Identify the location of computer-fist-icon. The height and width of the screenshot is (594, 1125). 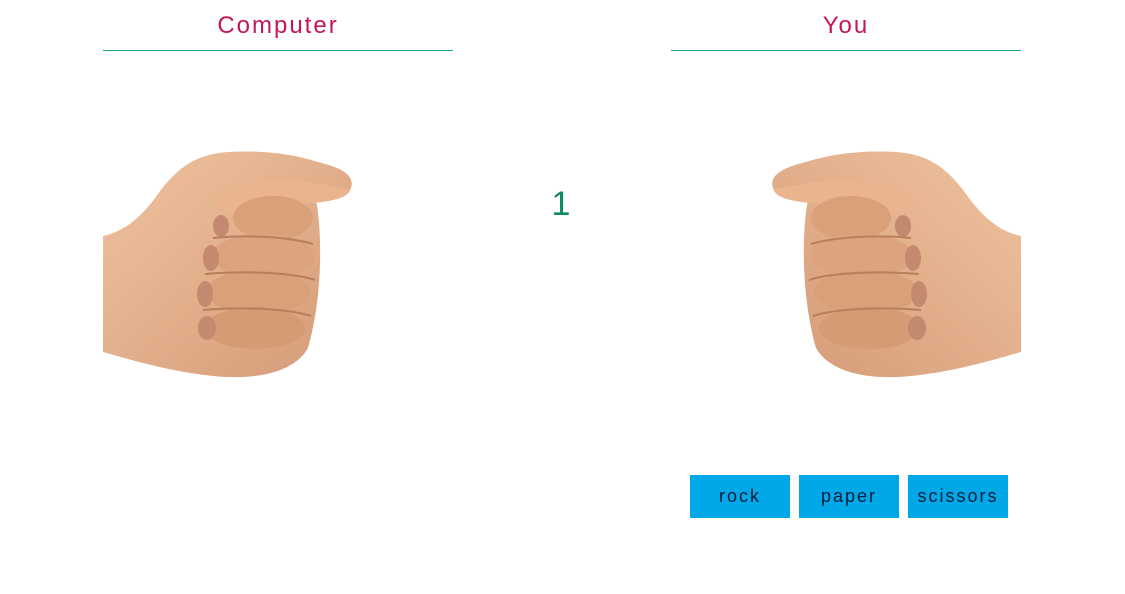
(228, 264).